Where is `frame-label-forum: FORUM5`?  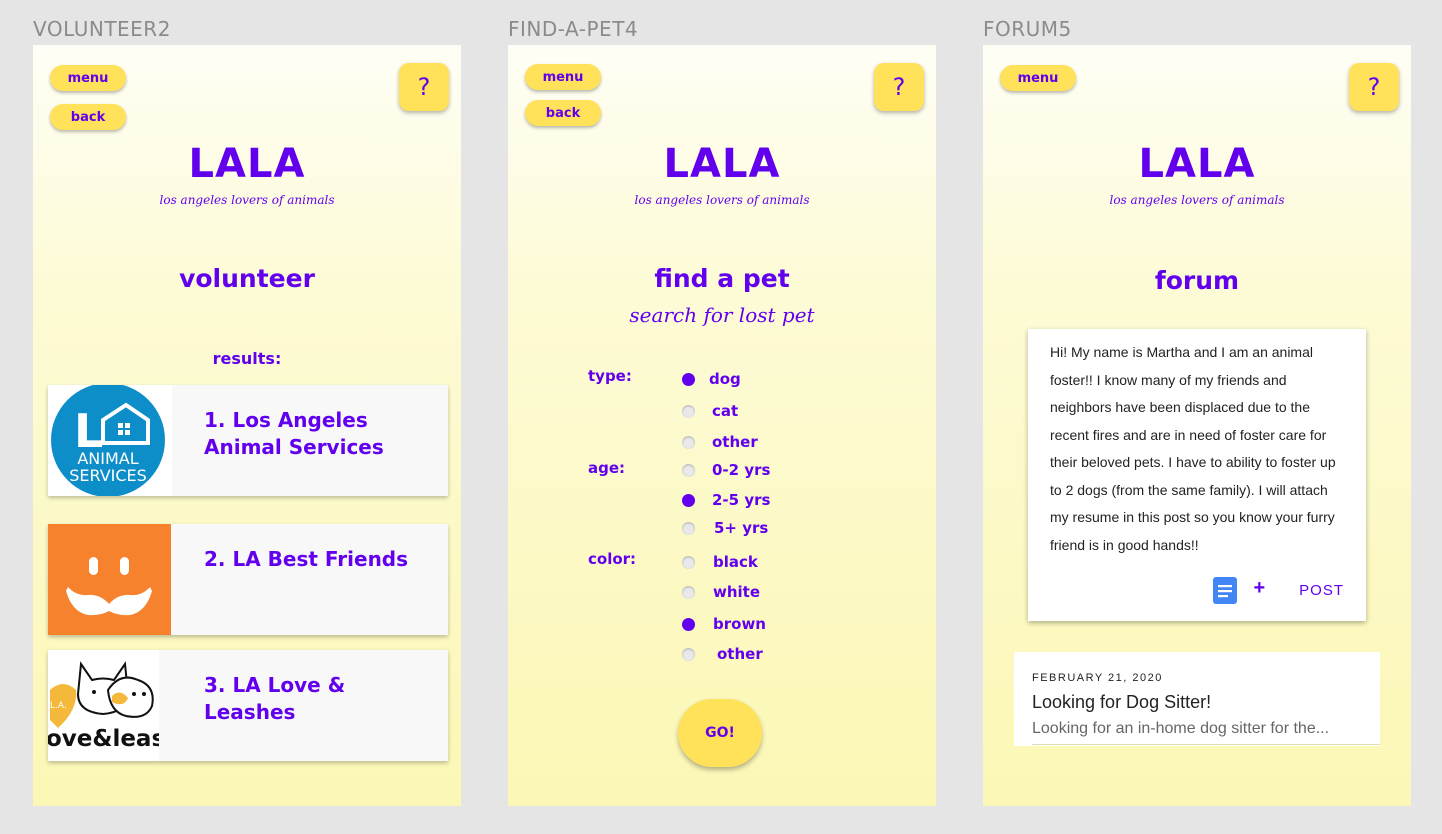 frame-label-forum: FORUM5 is located at coordinates (1027, 29).